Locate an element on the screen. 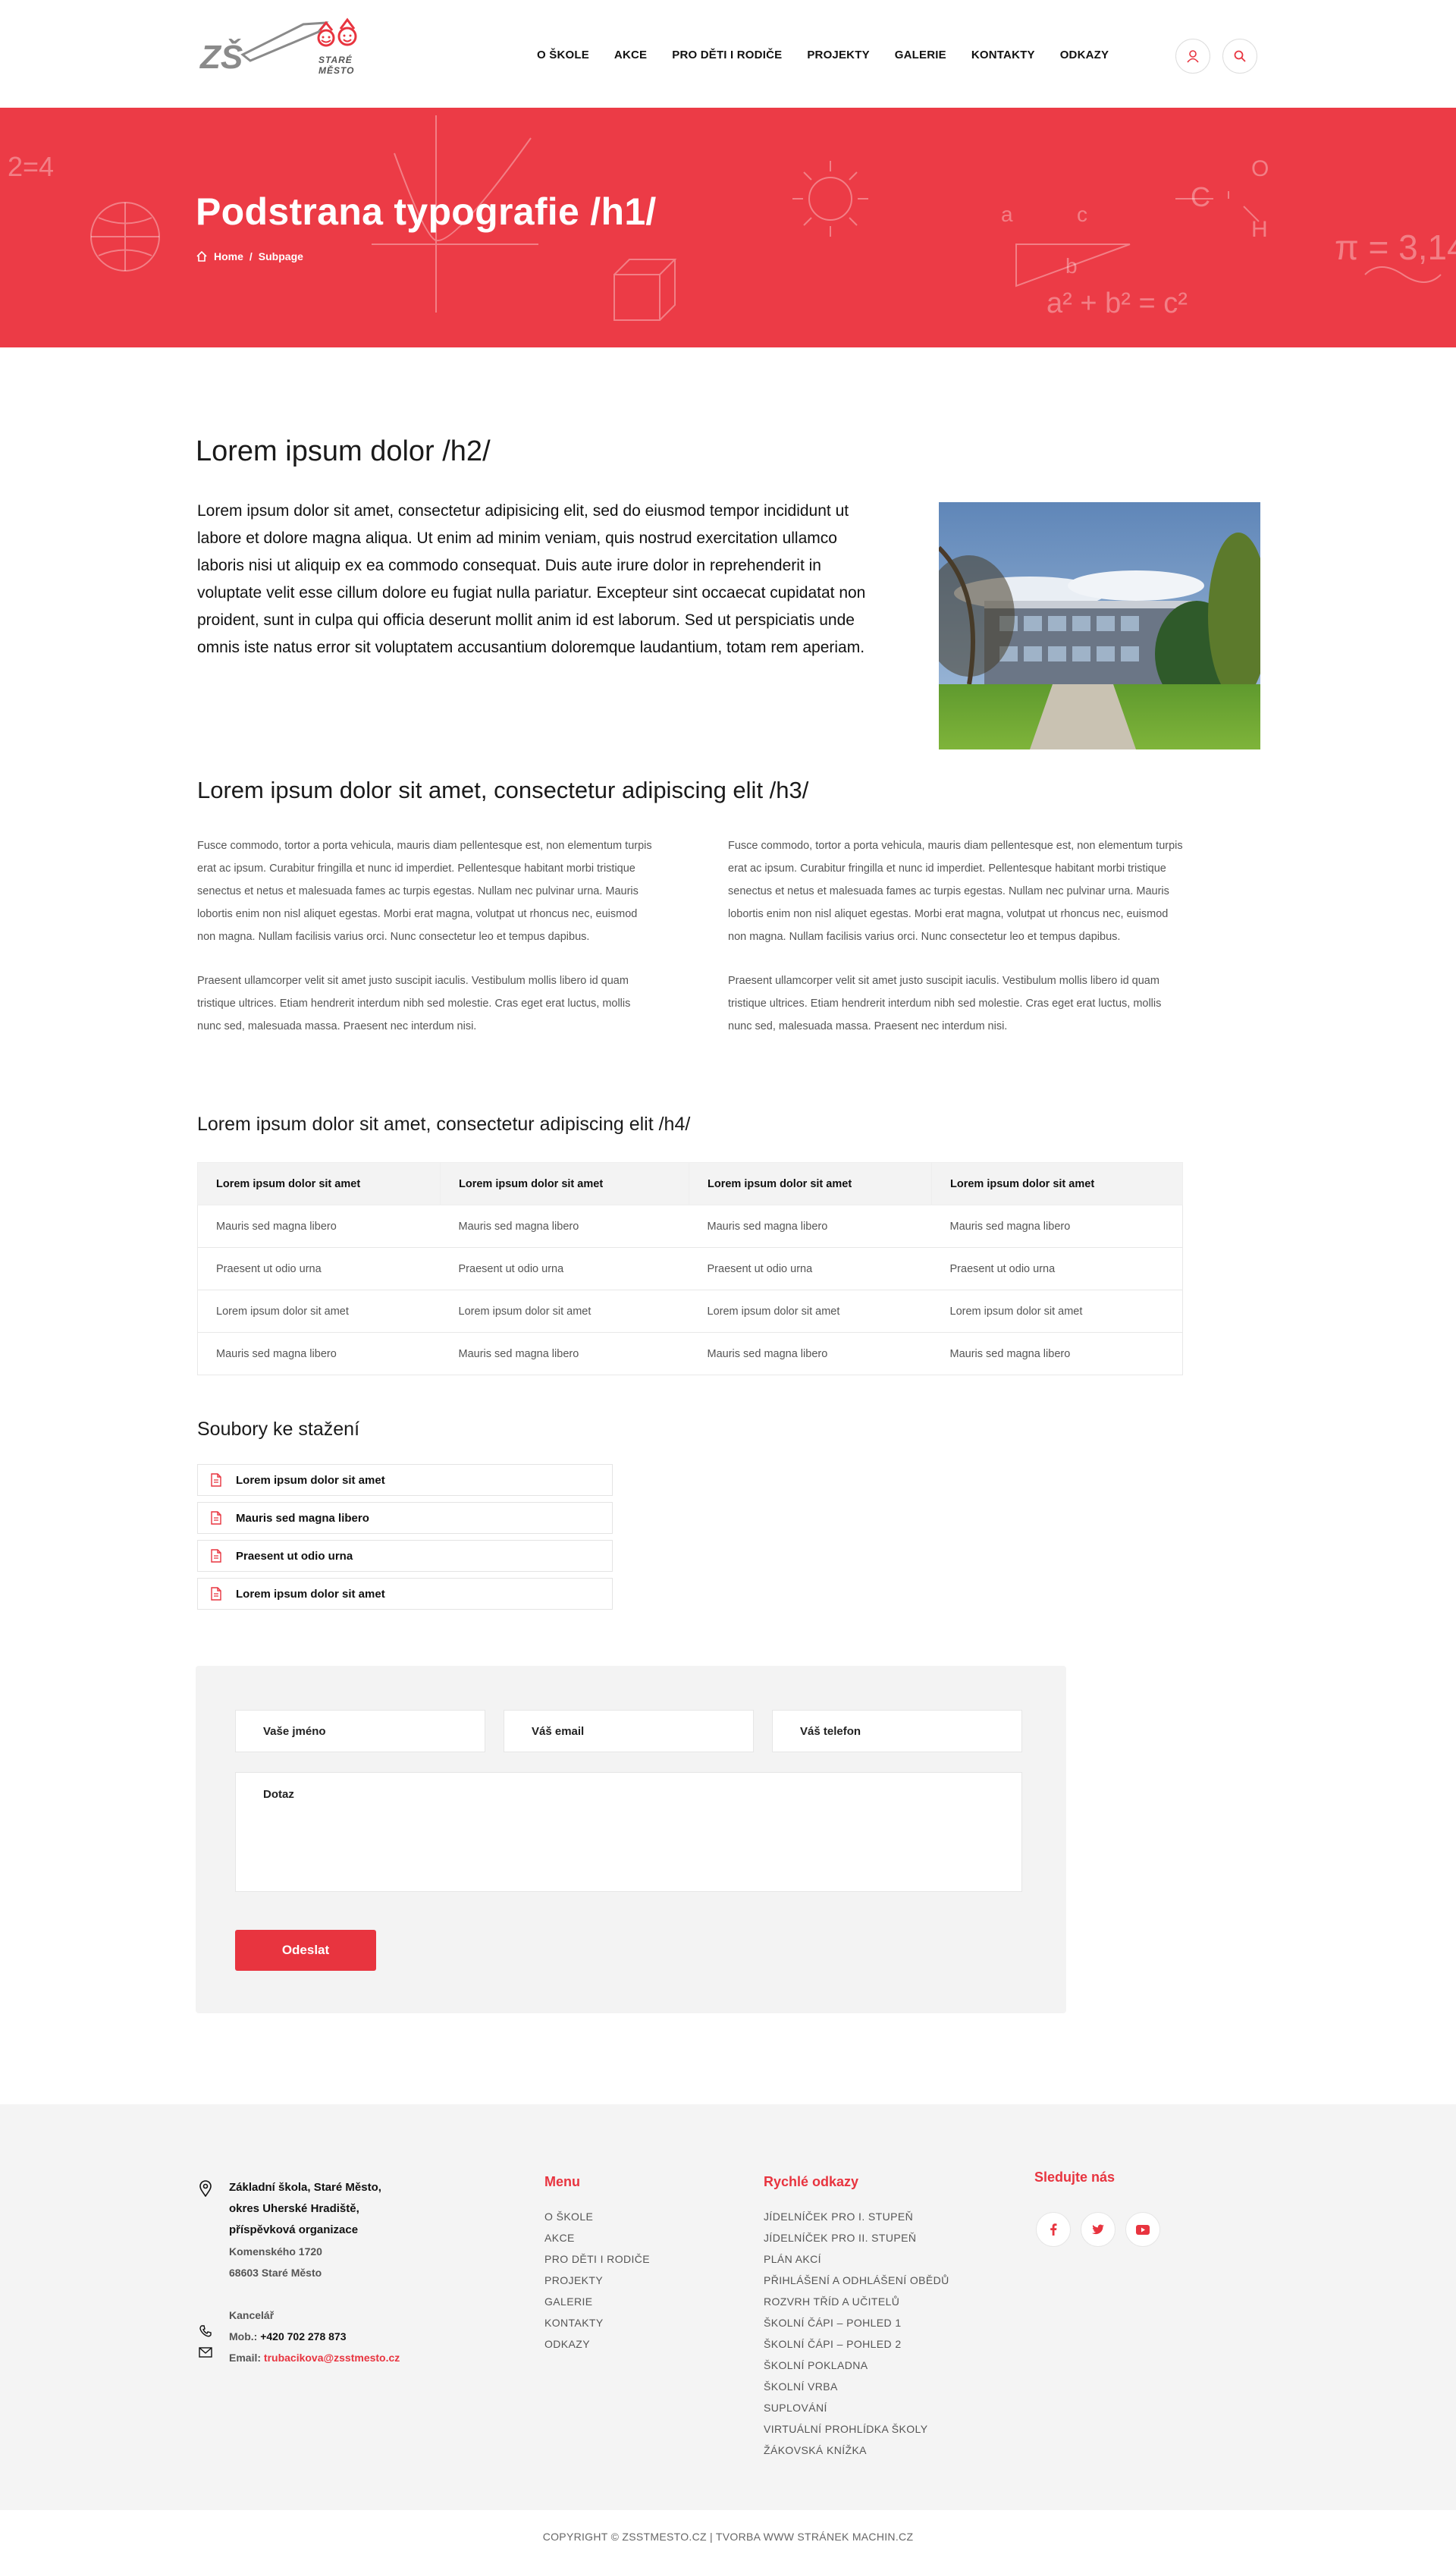  nav-item-odkazy: ODKAZY is located at coordinates (1084, 55).